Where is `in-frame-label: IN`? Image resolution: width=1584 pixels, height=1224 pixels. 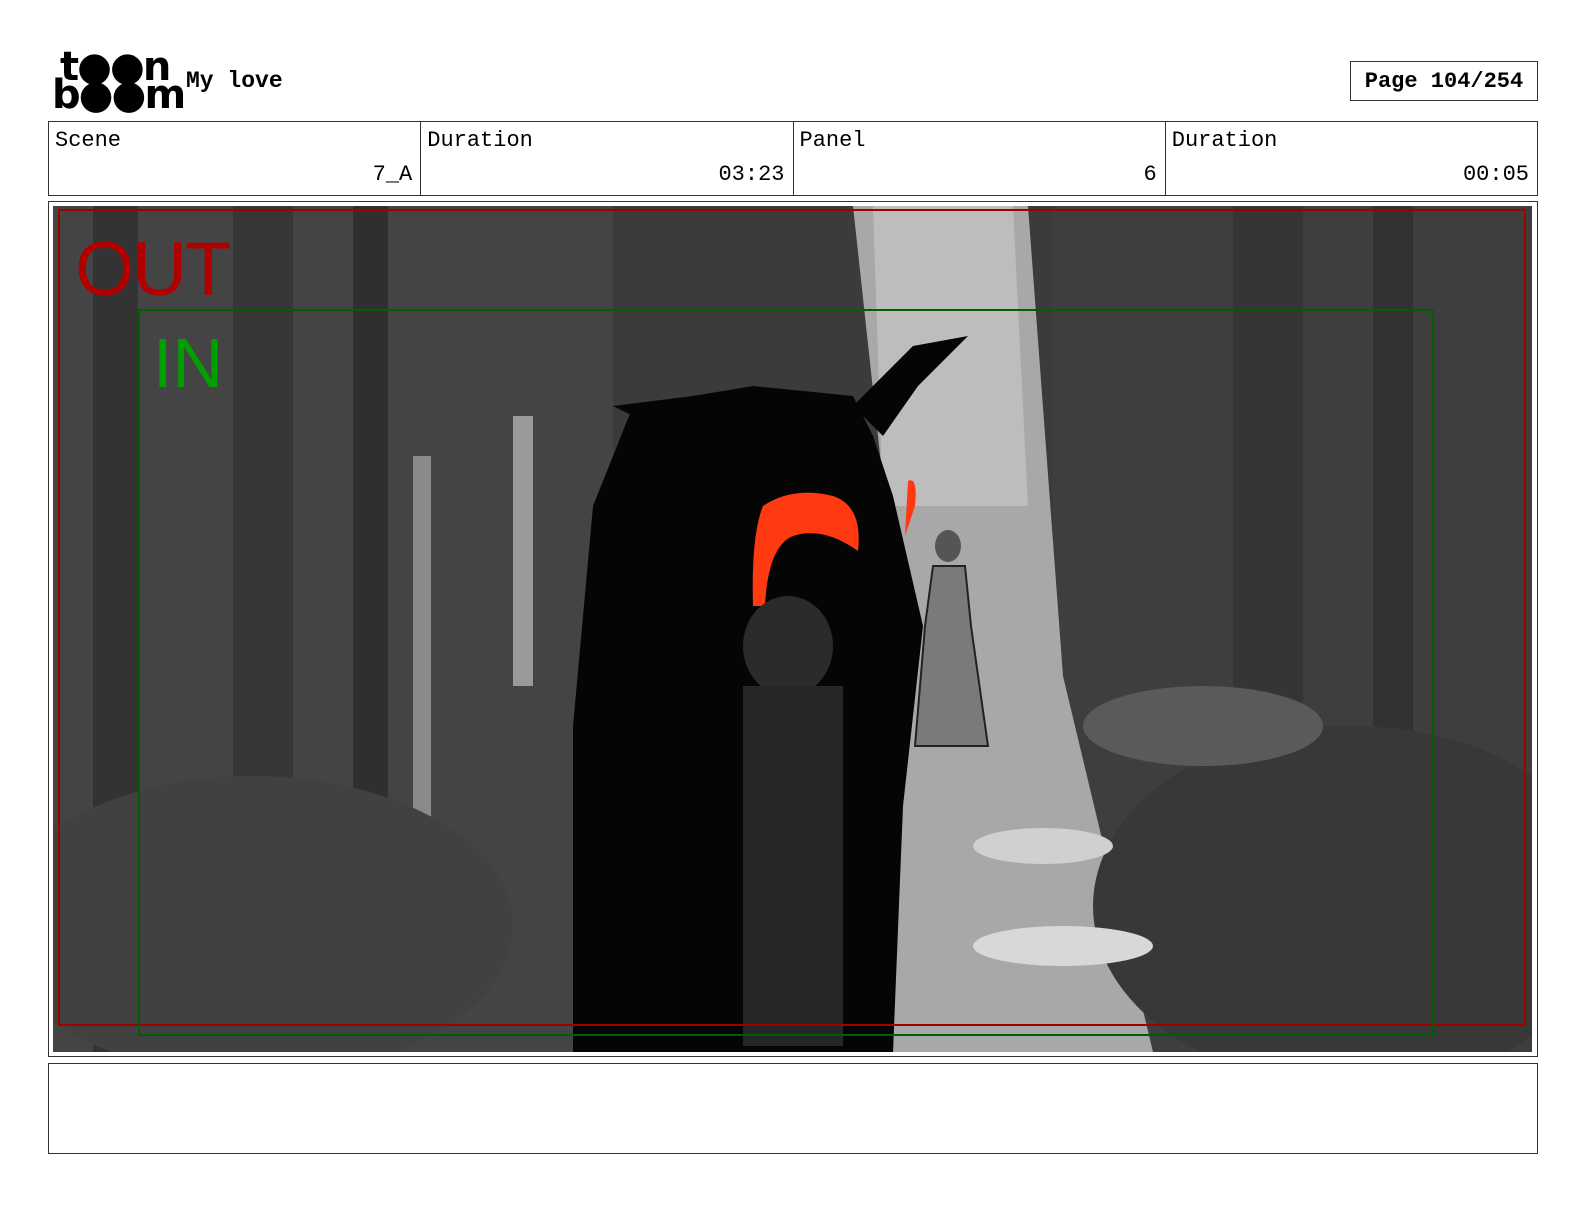 in-frame-label: IN is located at coordinates (188, 363).